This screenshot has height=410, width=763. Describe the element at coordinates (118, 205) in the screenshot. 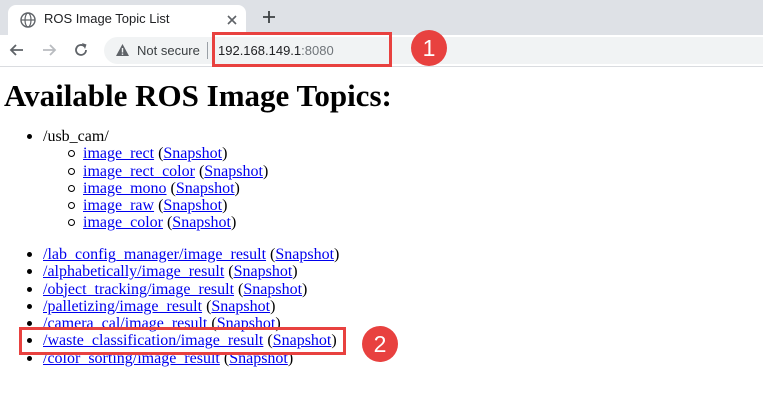

I see `topic-link: image_raw` at that location.